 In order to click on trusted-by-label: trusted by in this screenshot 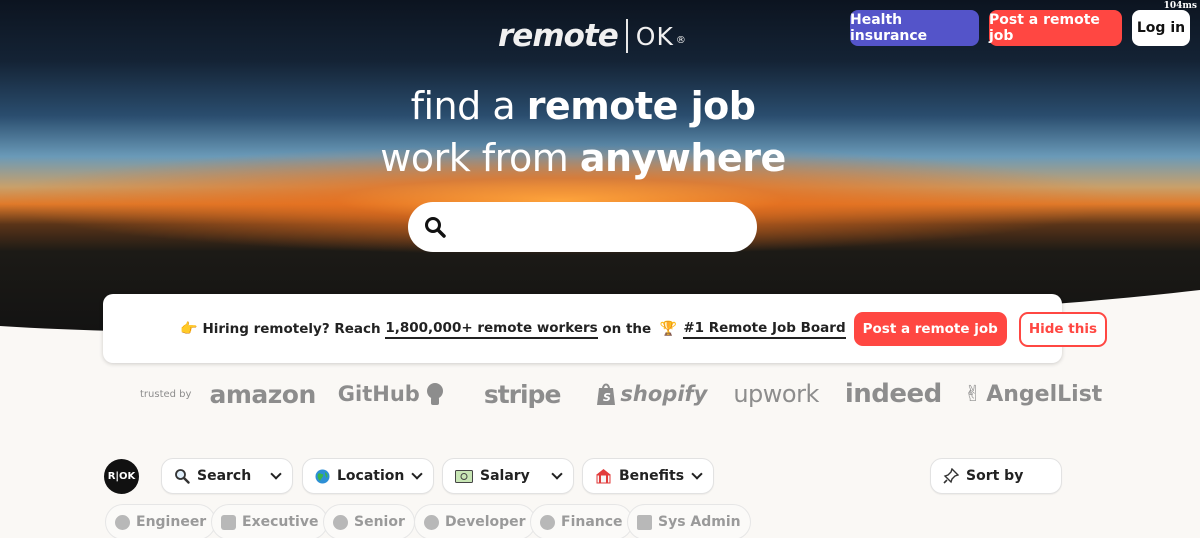, I will do `click(166, 394)`.